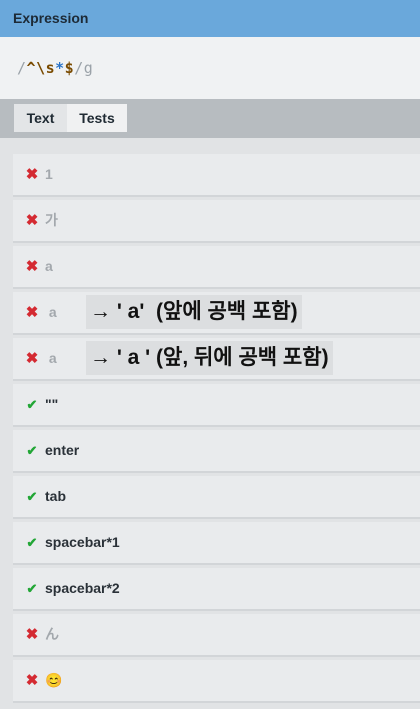 This screenshot has height=709, width=420. What do you see at coordinates (210, 18) in the screenshot?
I see `expression-panel-title: Expression` at bounding box center [210, 18].